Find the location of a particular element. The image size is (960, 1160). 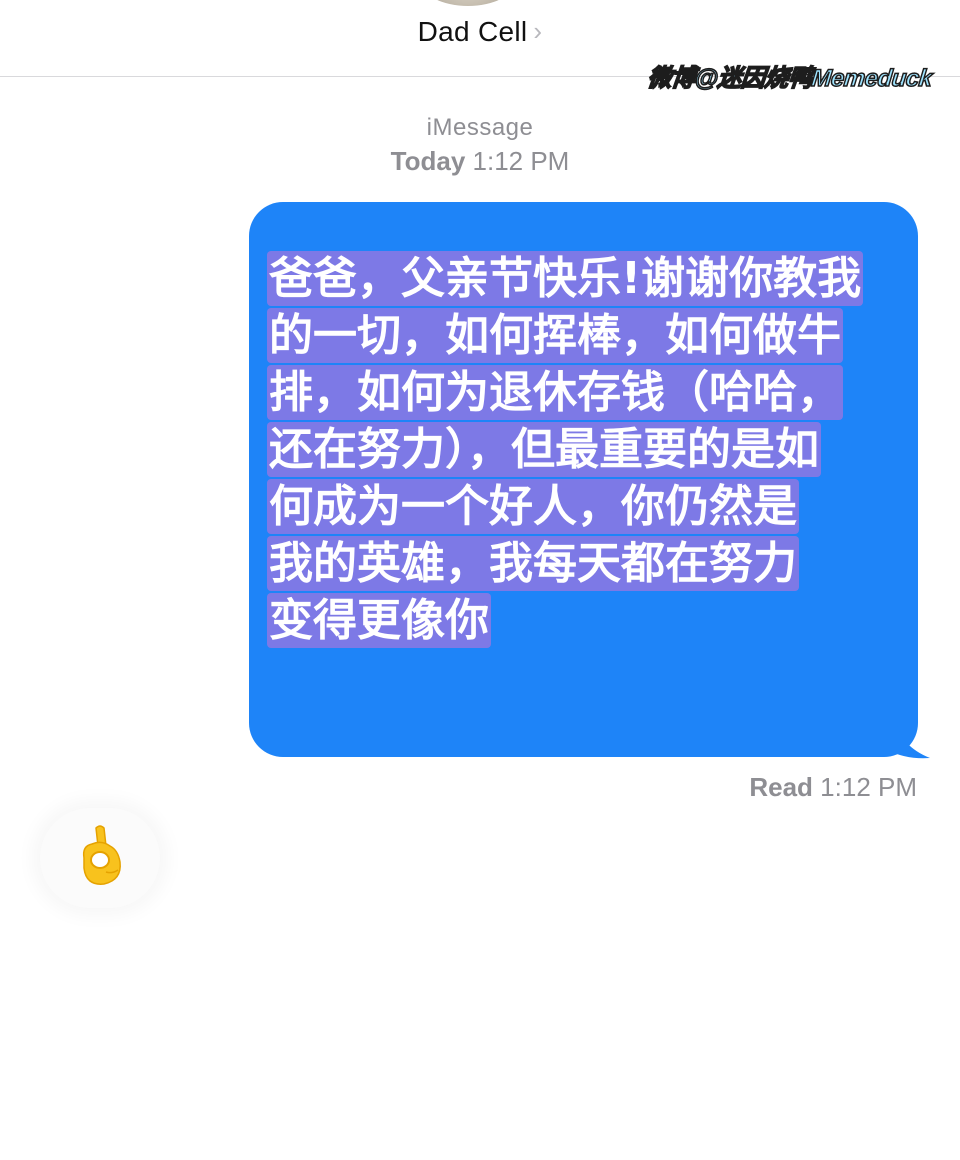

ok-hand-icon is located at coordinates (101, 855).